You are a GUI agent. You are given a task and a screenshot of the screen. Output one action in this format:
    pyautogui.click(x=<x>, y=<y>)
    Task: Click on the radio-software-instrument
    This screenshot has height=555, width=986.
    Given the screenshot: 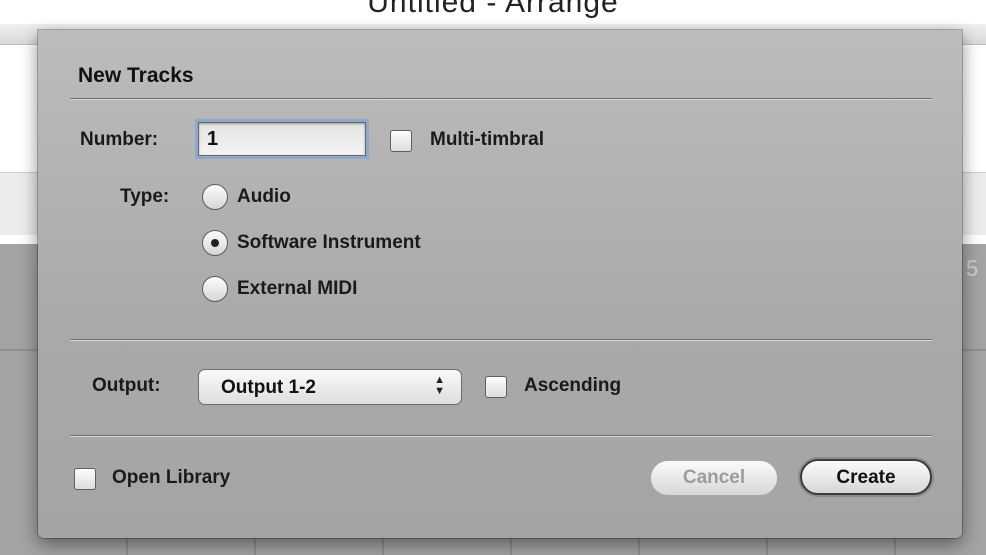 What is the action you would take?
    pyautogui.click(x=215, y=243)
    